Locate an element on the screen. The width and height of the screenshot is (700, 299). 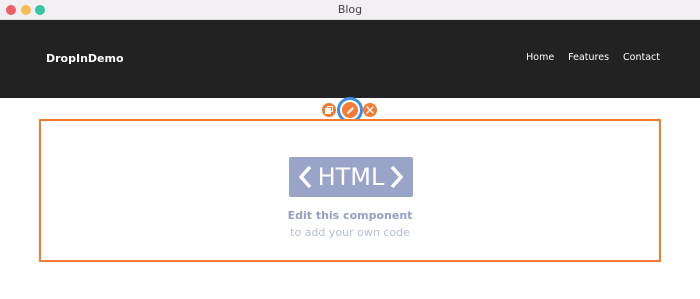
nav-links: Home Features Contact is located at coordinates (593, 57).